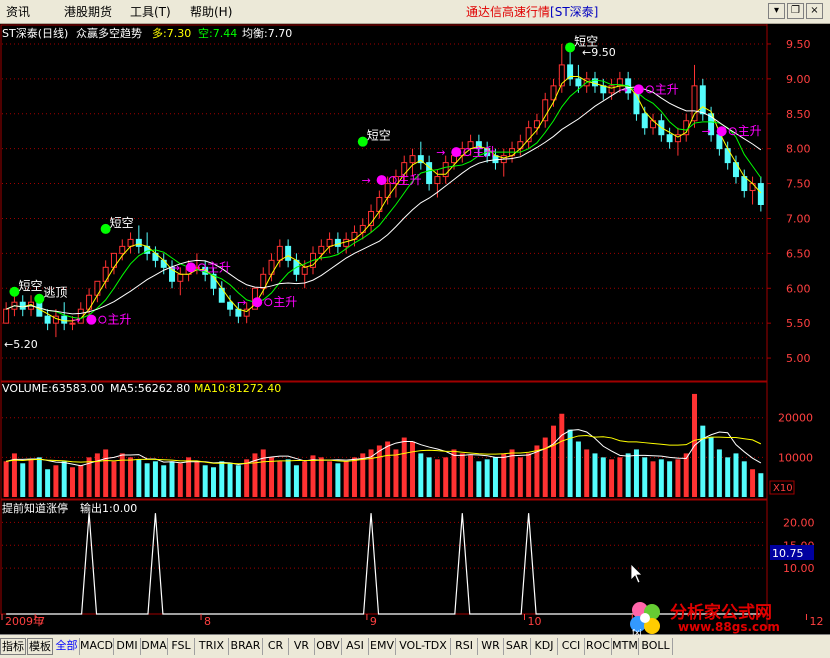  Describe the element at coordinates (67, 646) in the screenshot. I see `tab-全部: 全部` at that location.